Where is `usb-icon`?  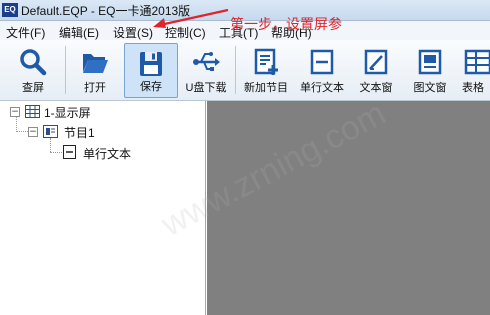 usb-icon is located at coordinates (206, 61).